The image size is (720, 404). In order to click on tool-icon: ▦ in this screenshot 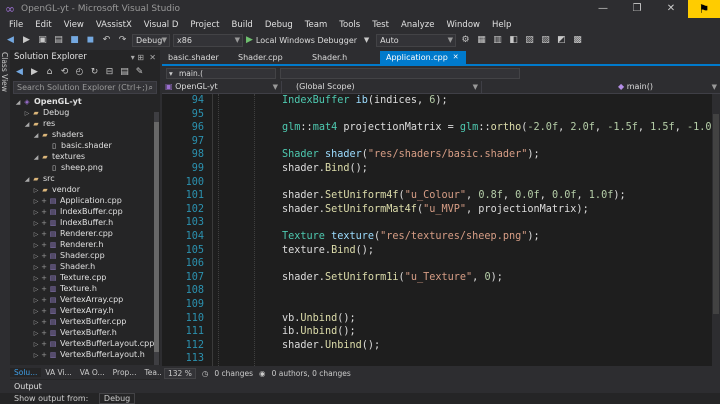, I will do `click(481, 40)`.